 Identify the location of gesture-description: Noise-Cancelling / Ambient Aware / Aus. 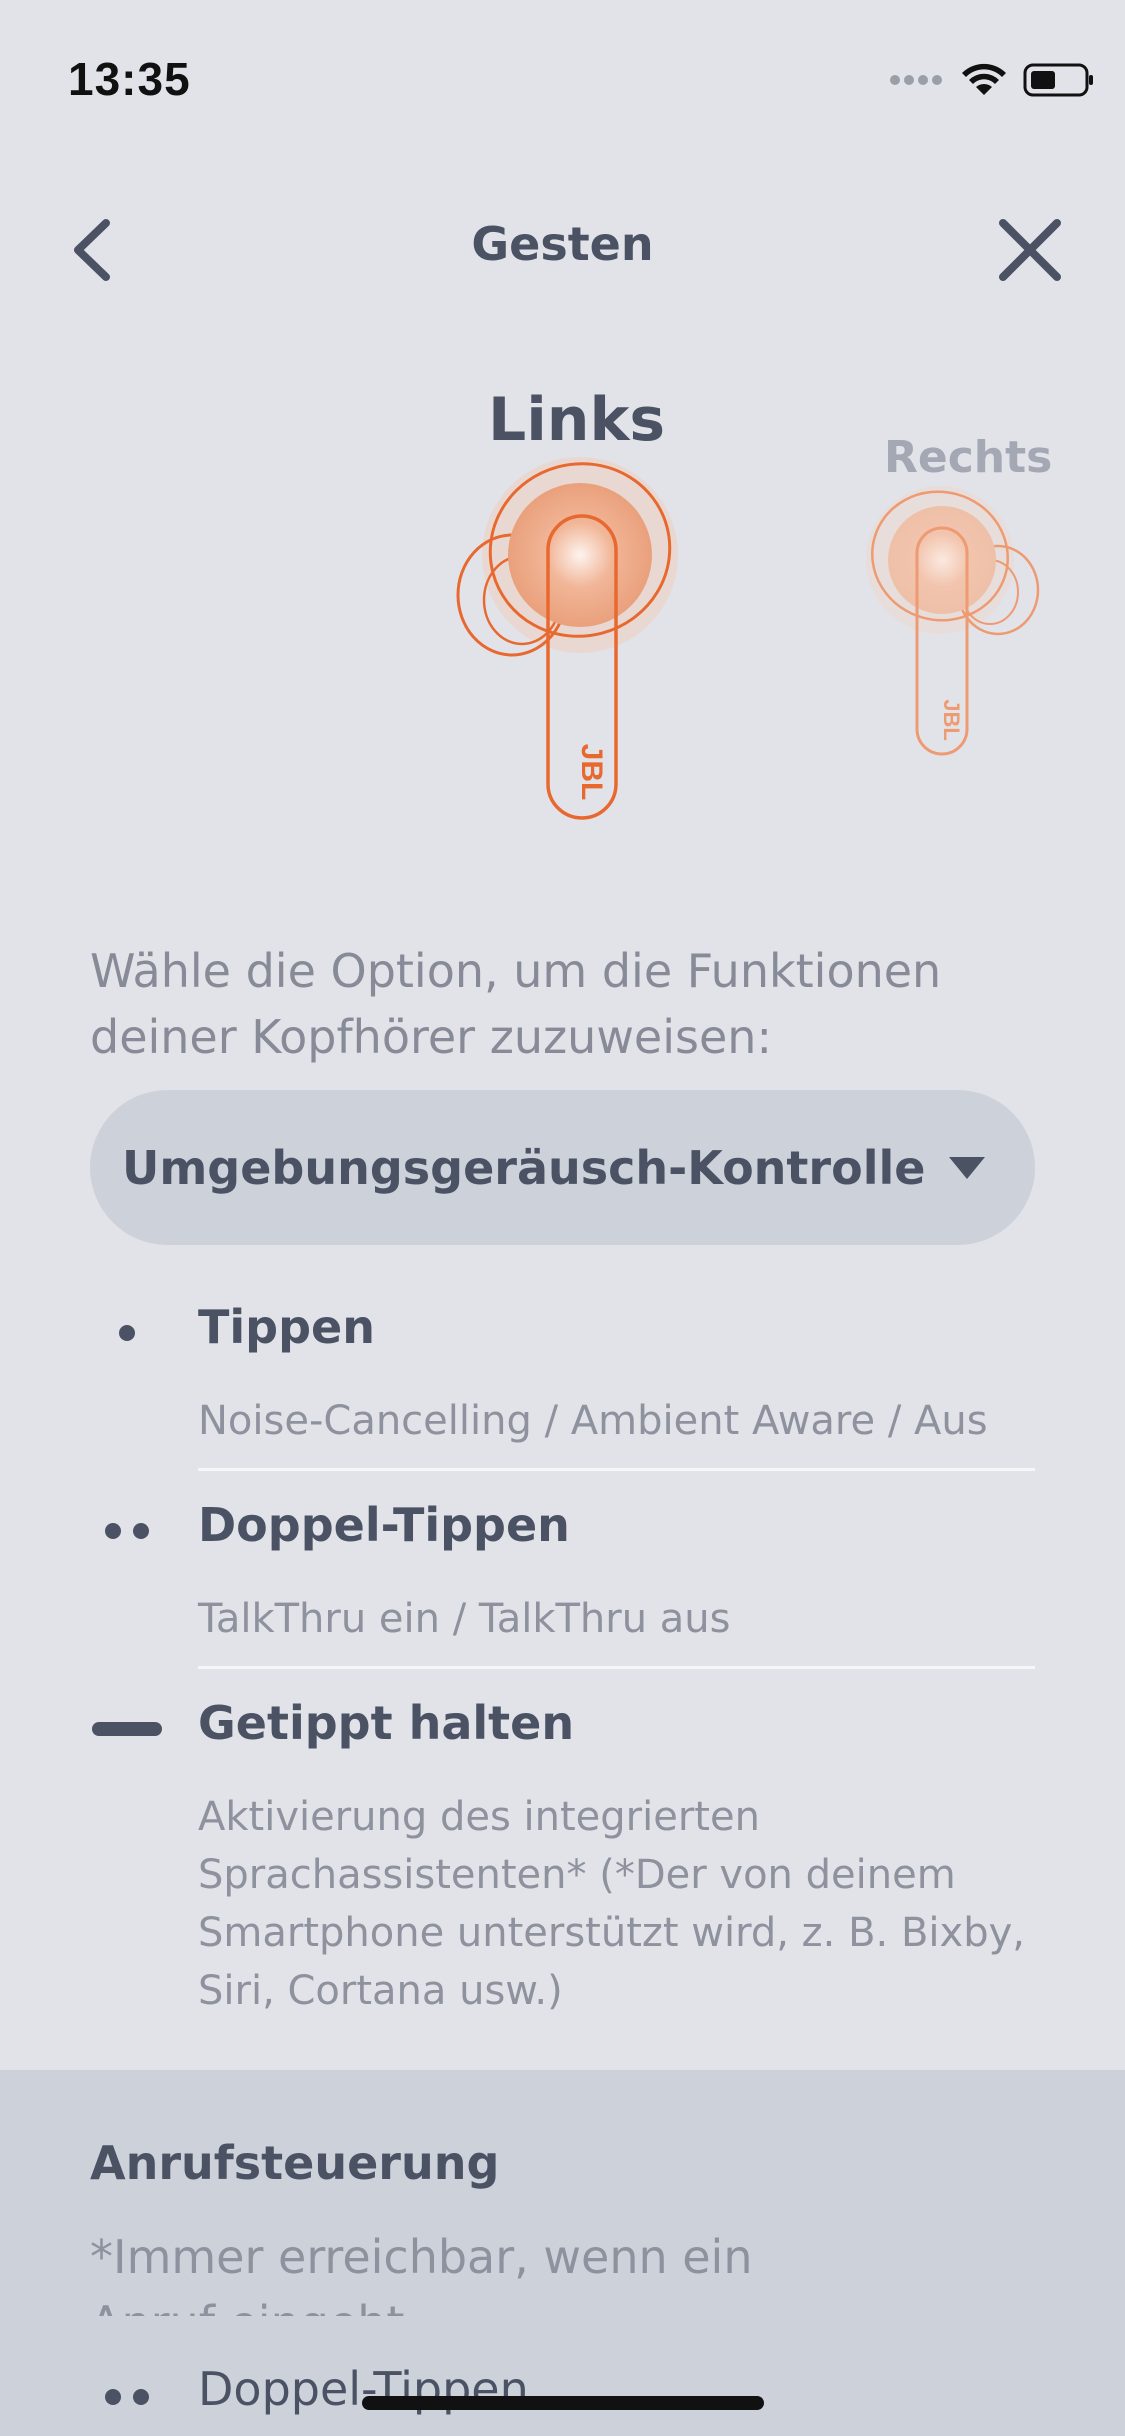
(593, 1421).